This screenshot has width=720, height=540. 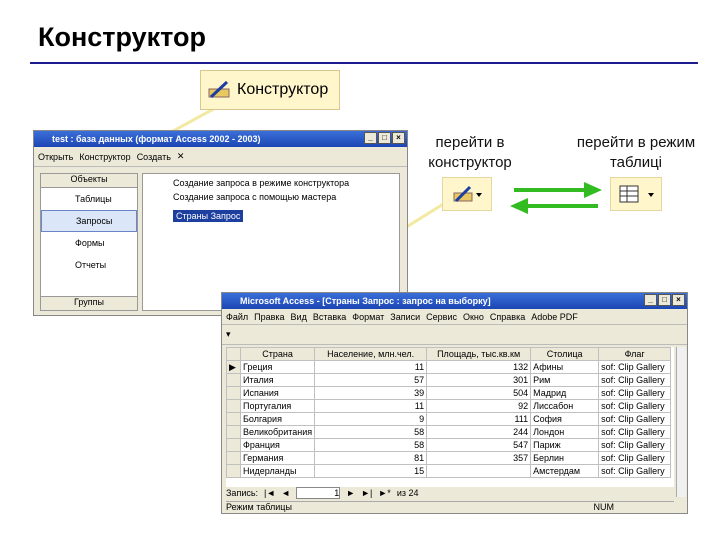 What do you see at coordinates (565, 393) in the screenshot?
I see `table-cell: Мадрид` at bounding box center [565, 393].